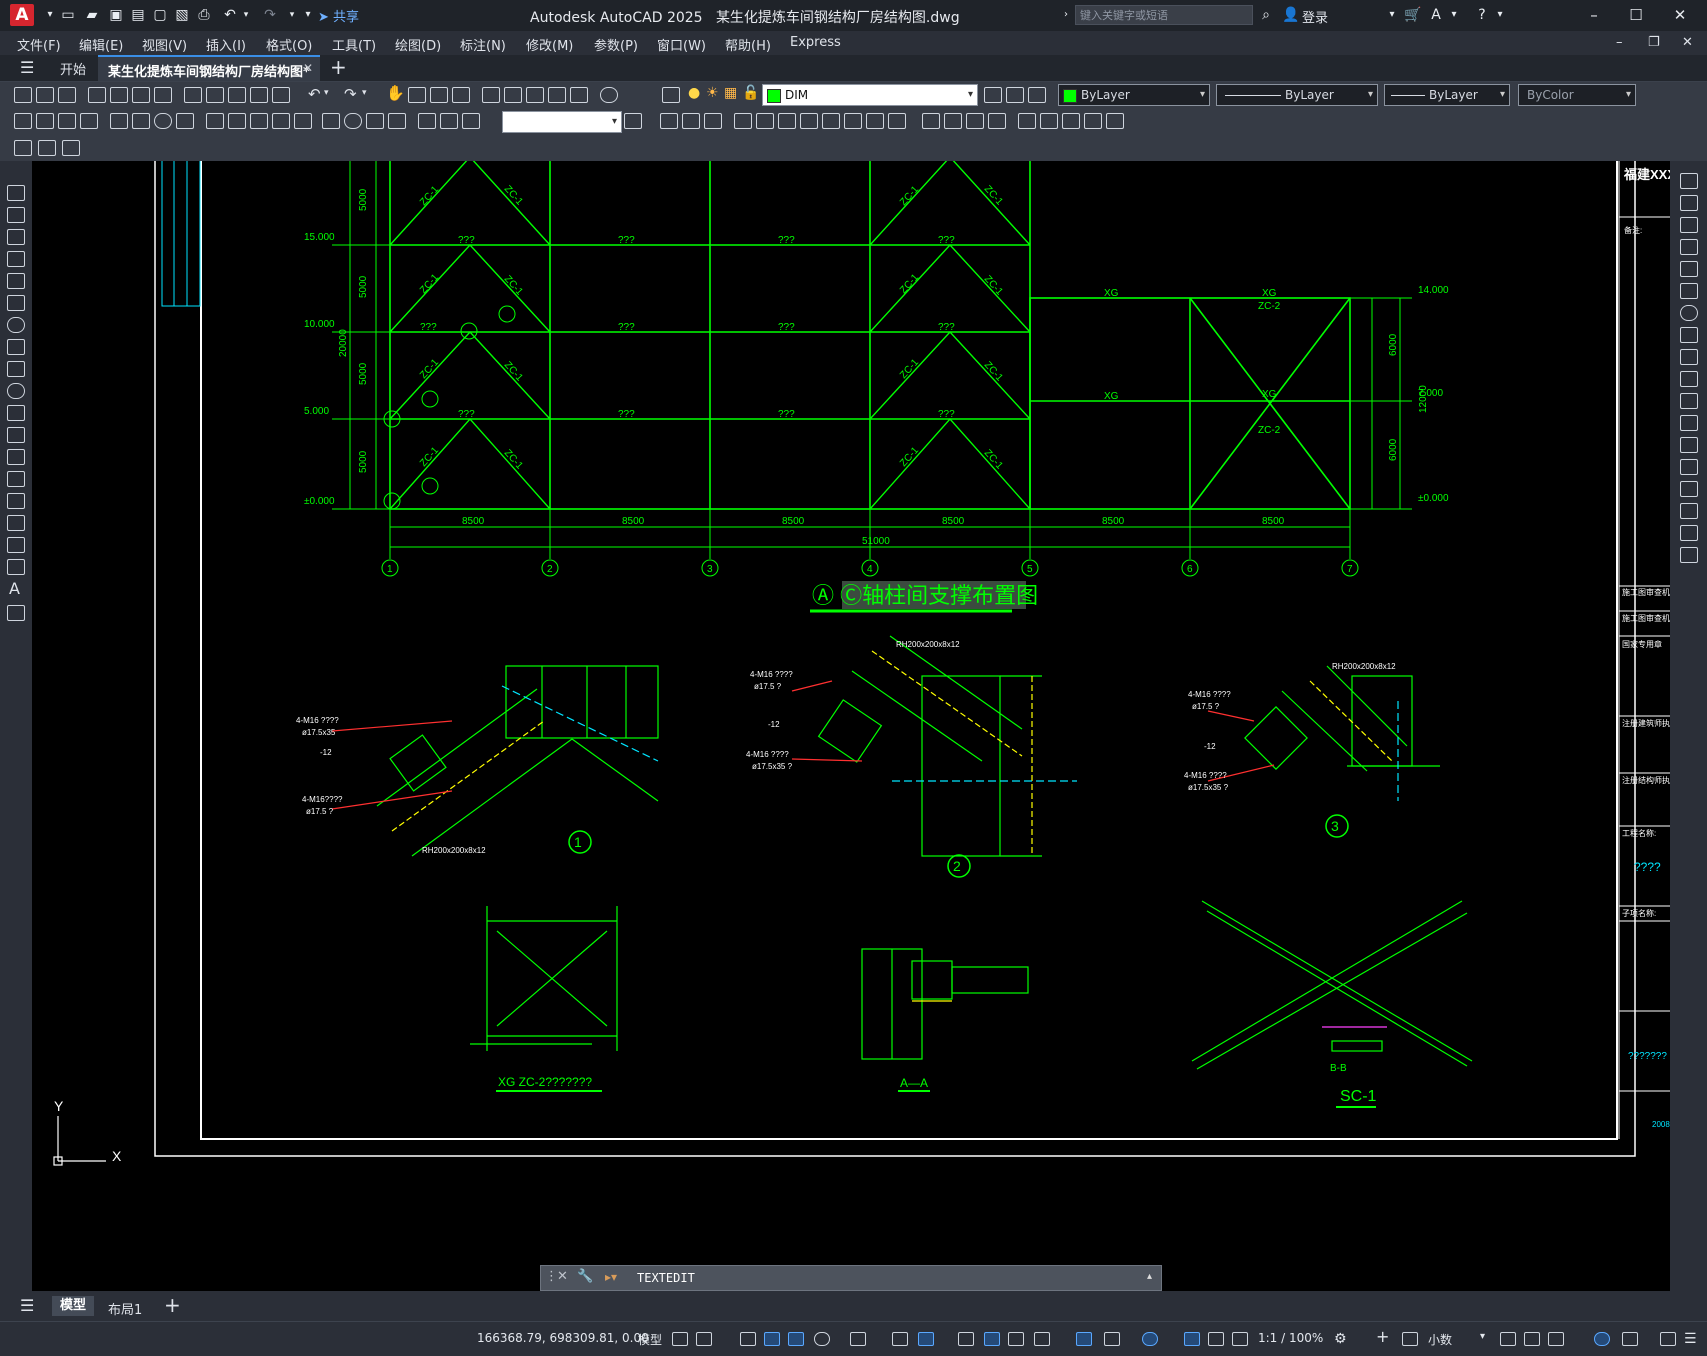  What do you see at coordinates (975, 121) in the screenshot?
I see `interfere-icon` at bounding box center [975, 121].